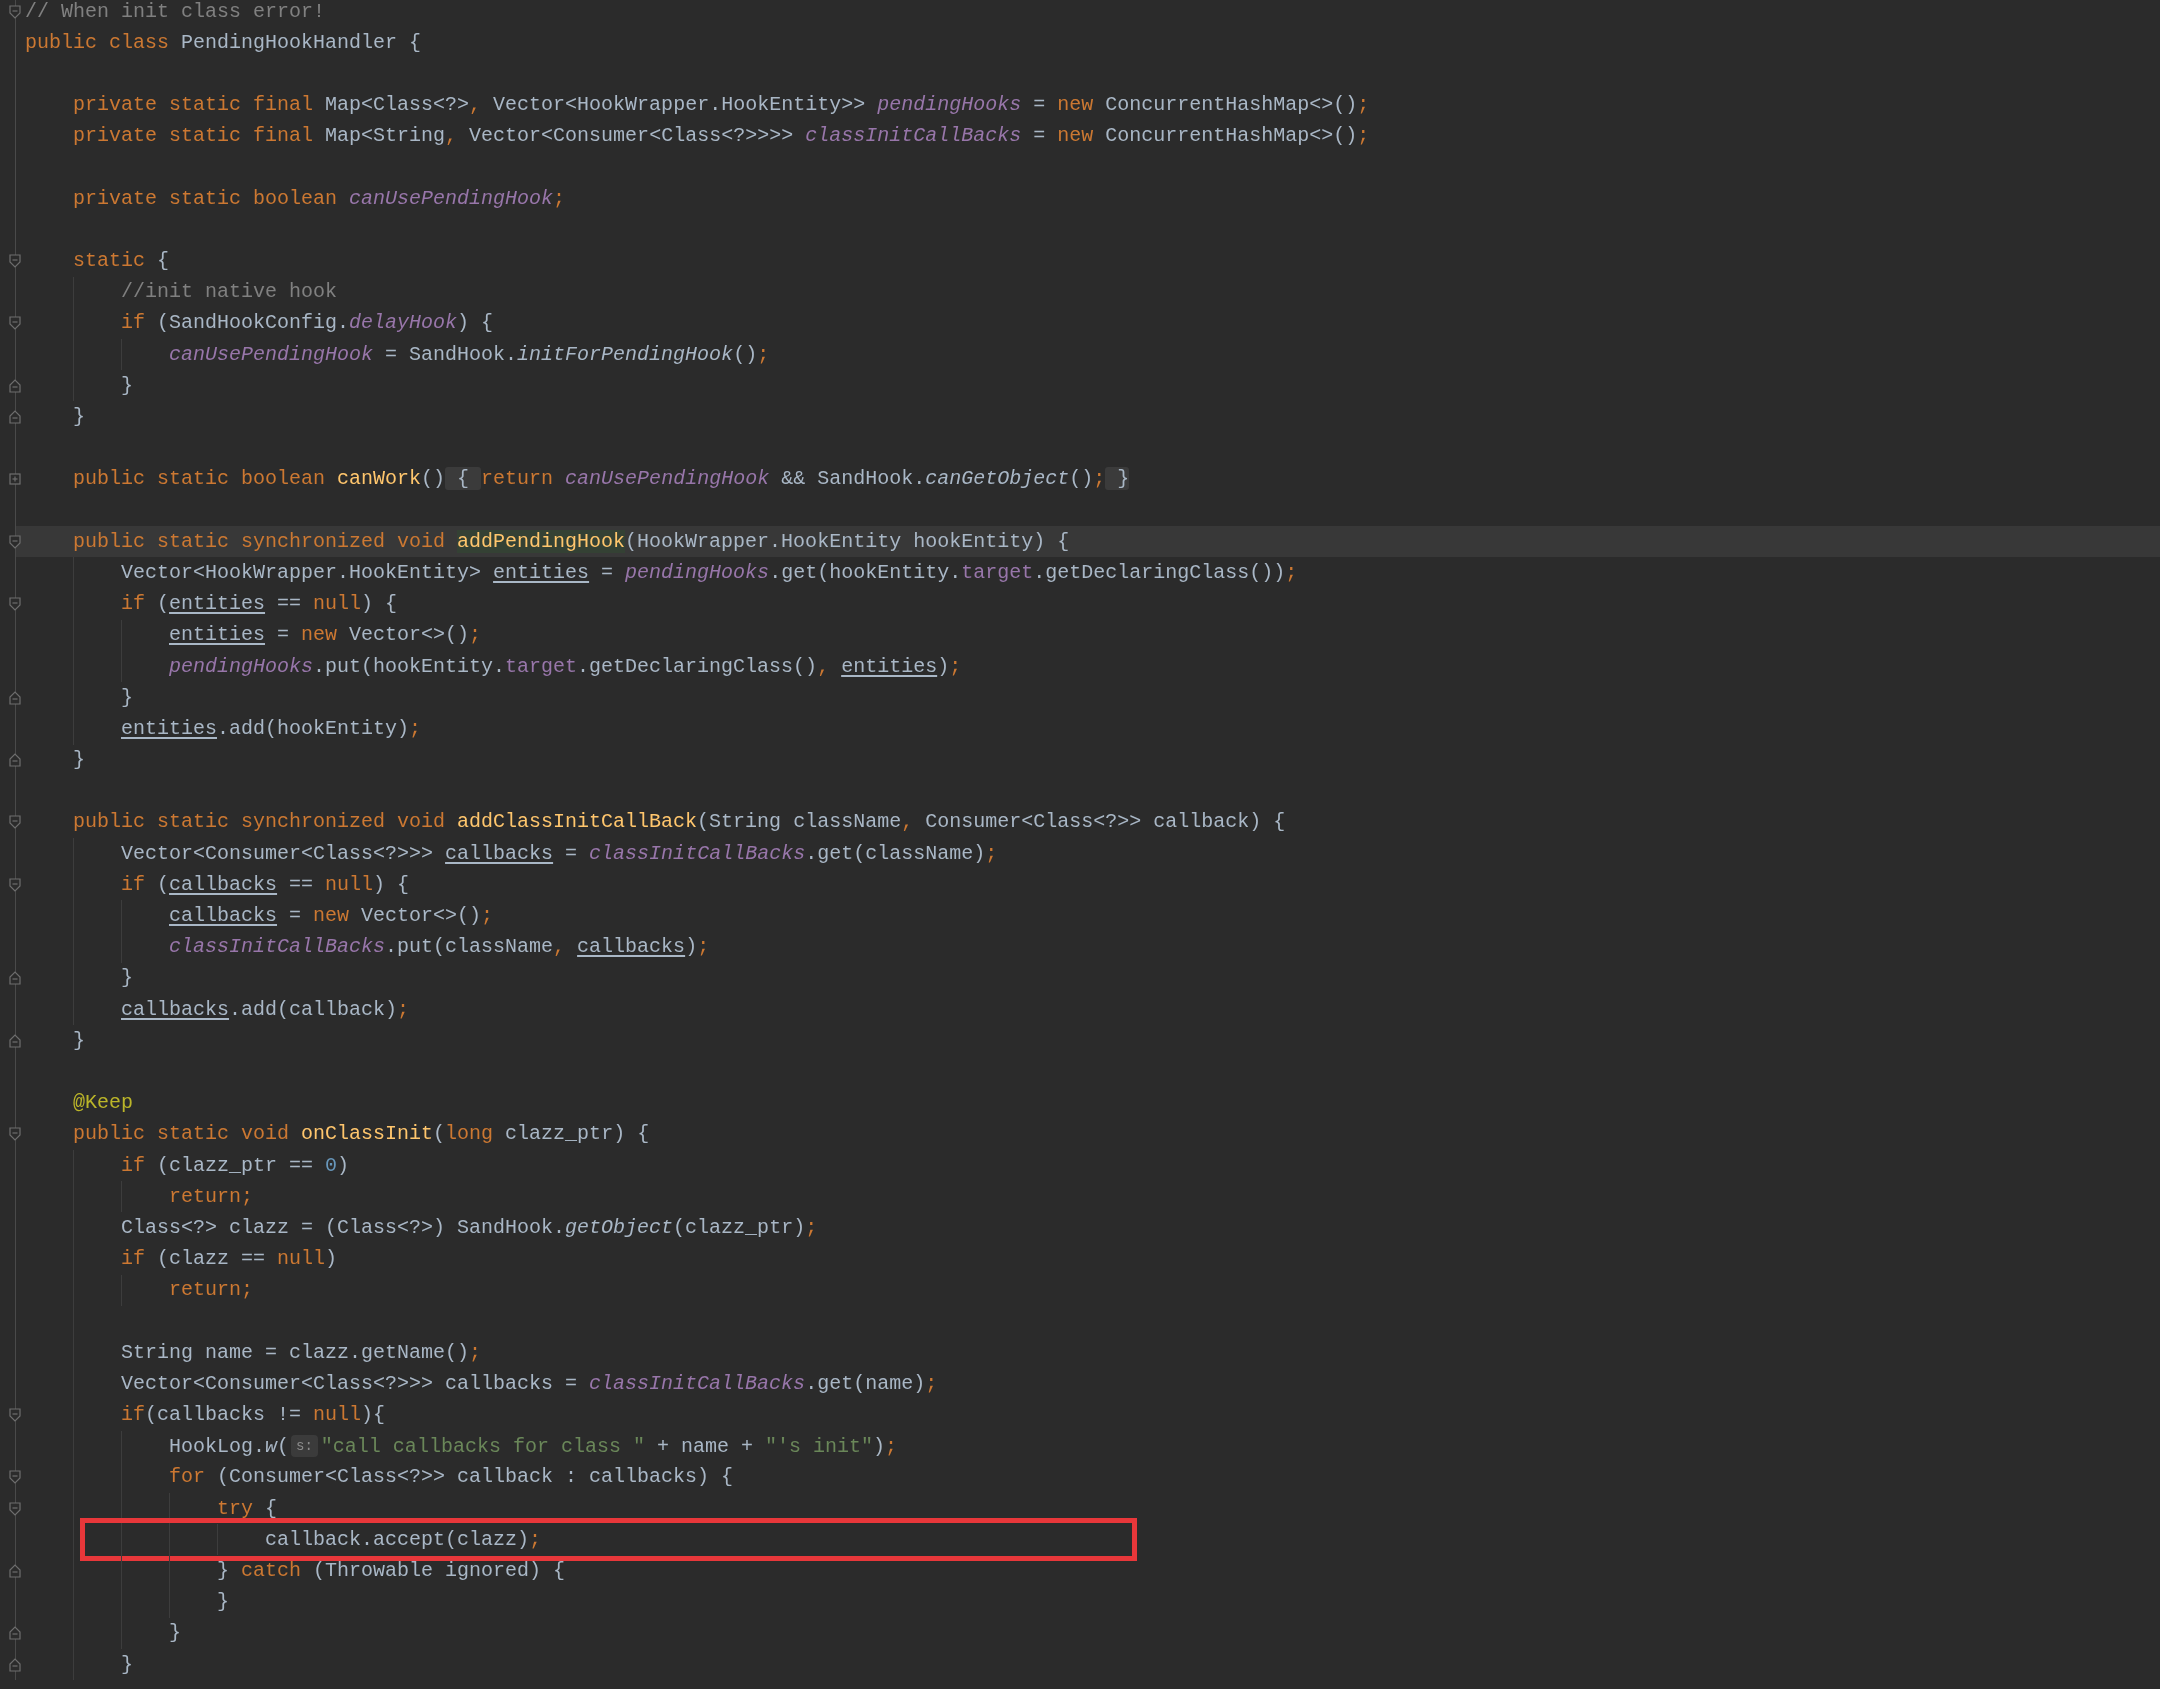 The height and width of the screenshot is (1689, 2160). Describe the element at coordinates (331, 916) in the screenshot. I see `code-line: callbacks = new Vector<>();` at that location.